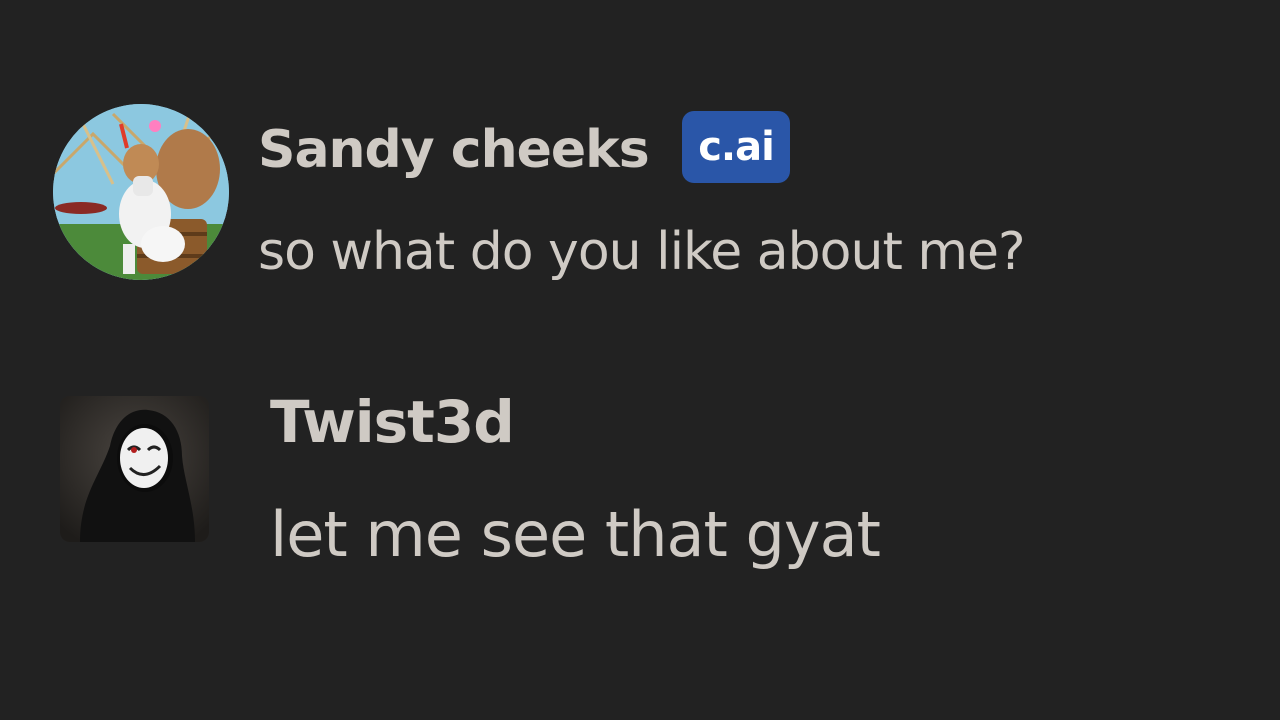 Image resolution: width=1280 pixels, height=720 pixels. Describe the element at coordinates (736, 147) in the screenshot. I see `cai-badge: c.ai` at that location.